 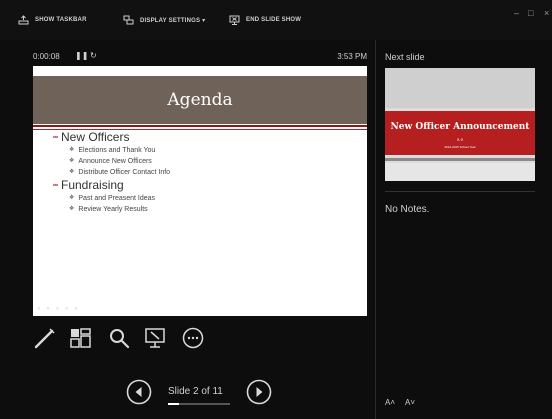 I want to click on more-options-icon, so click(x=193, y=338).